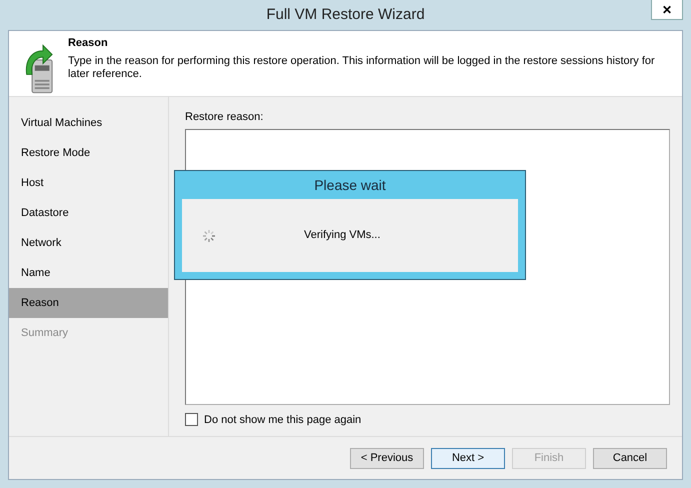  I want to click on field-label: Restore reason:, so click(224, 117).